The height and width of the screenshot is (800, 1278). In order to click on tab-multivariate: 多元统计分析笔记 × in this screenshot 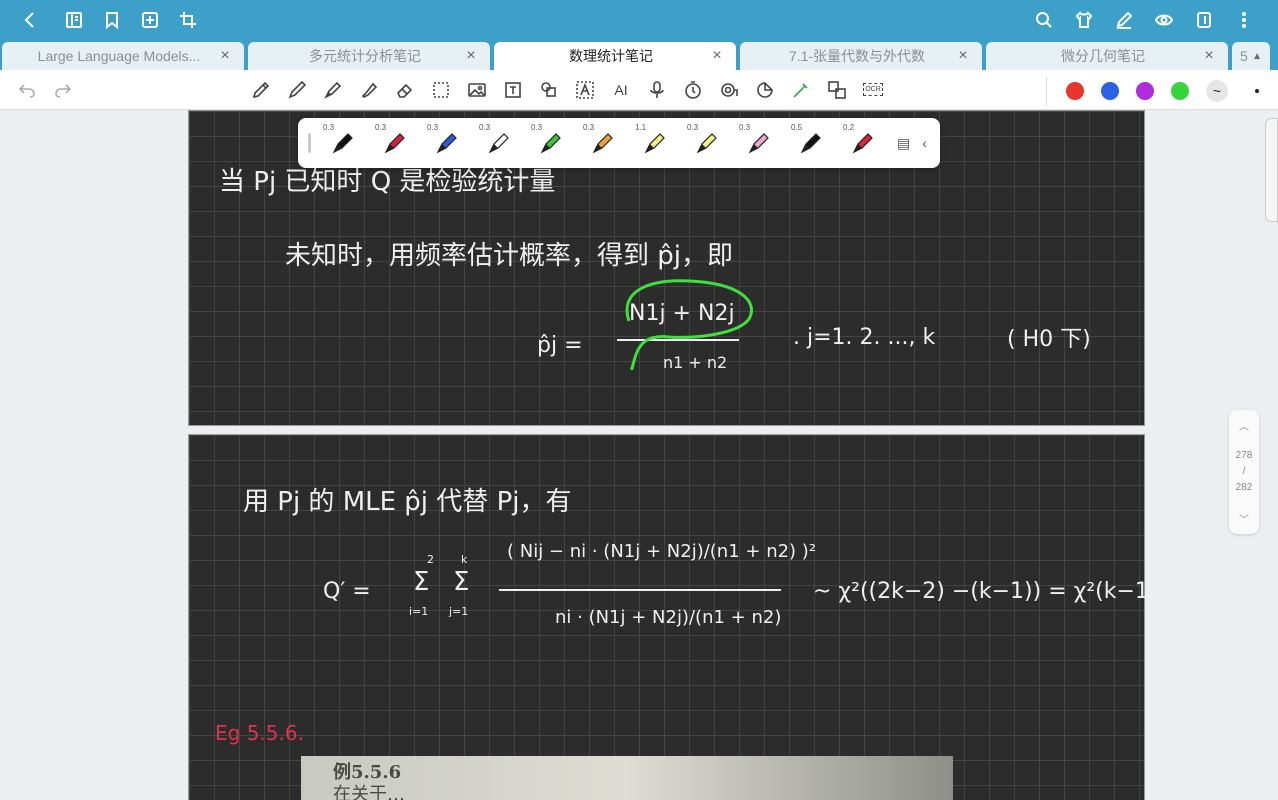, I will do `click(369, 56)`.